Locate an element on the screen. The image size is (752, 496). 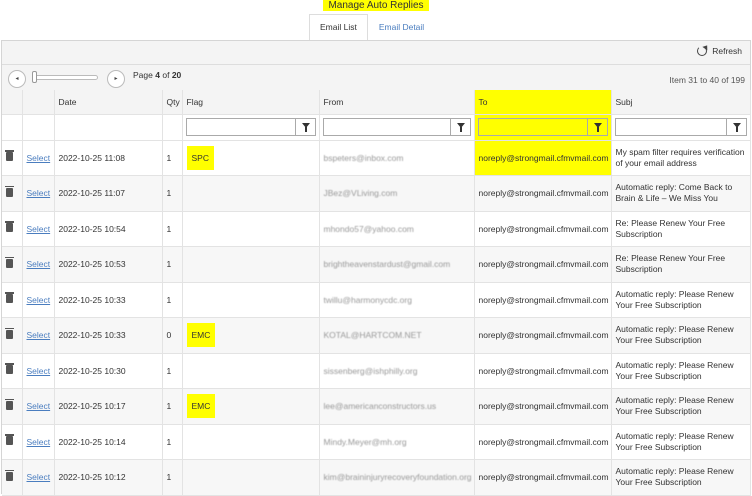
filter-row is located at coordinates (376, 127).